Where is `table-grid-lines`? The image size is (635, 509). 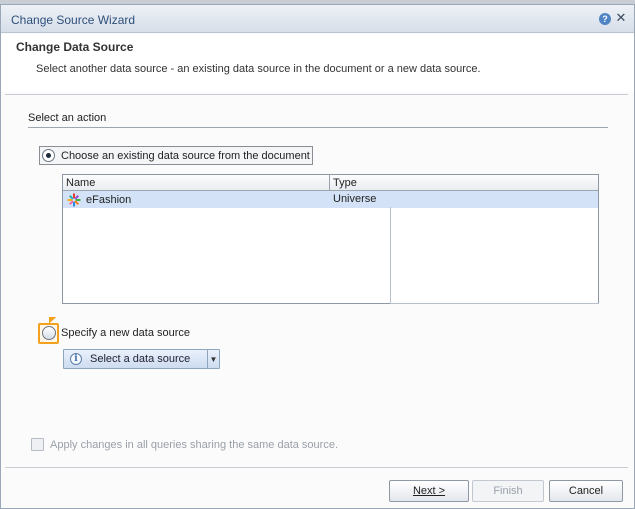
table-grid-lines is located at coordinates (494, 255).